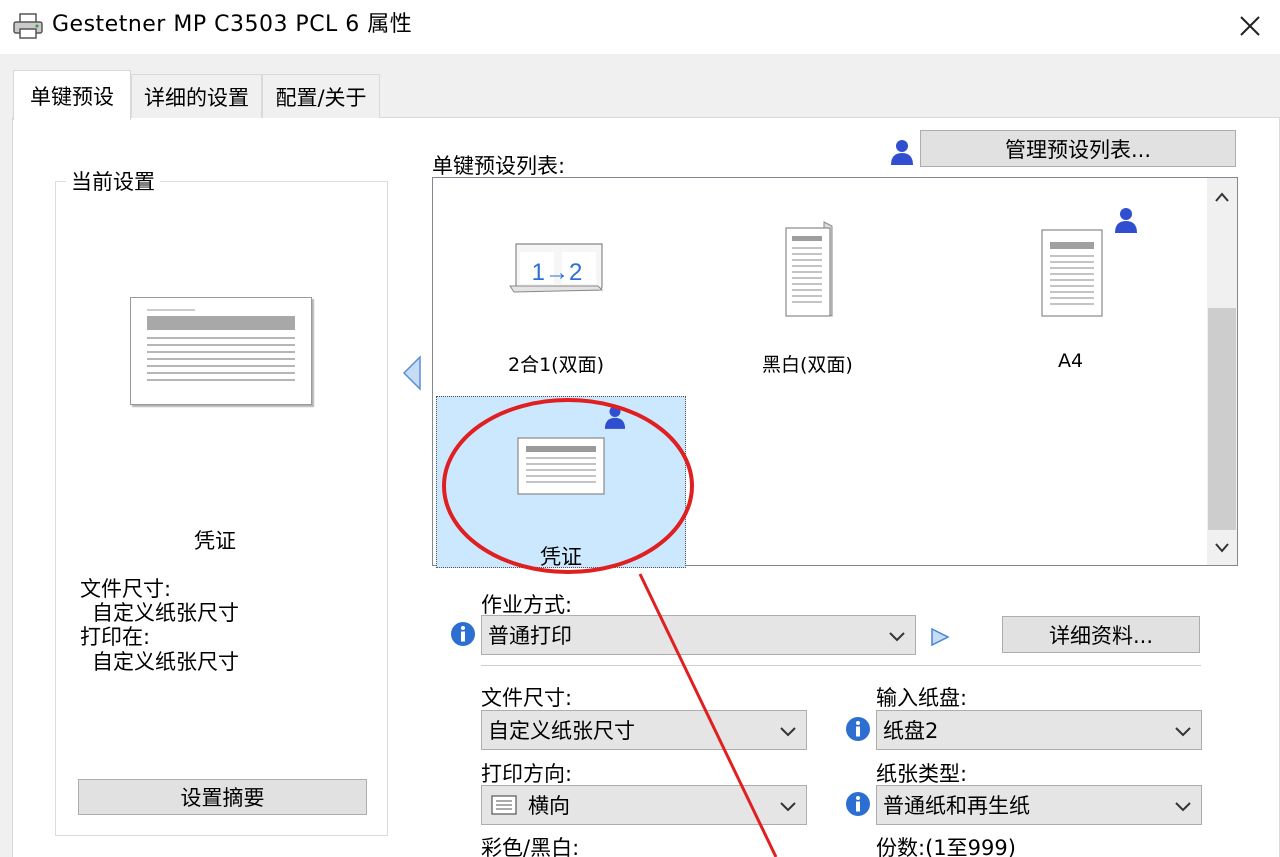  I want to click on preset-label-2in1: 2合1(双面), so click(556, 365).